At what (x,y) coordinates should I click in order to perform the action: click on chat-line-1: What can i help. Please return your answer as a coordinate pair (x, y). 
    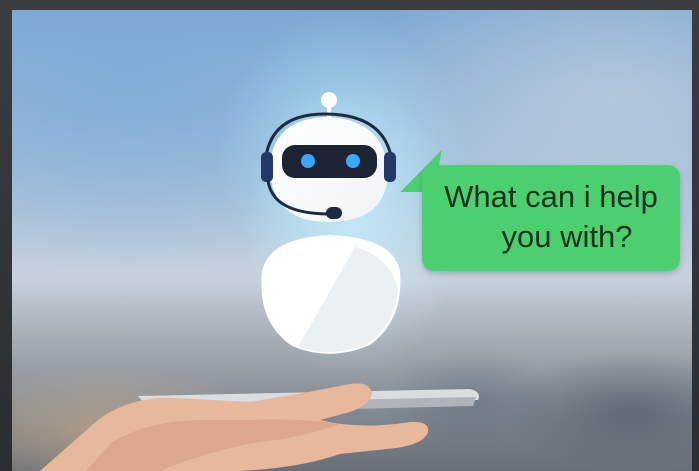
    Looking at the image, I should click on (551, 196).